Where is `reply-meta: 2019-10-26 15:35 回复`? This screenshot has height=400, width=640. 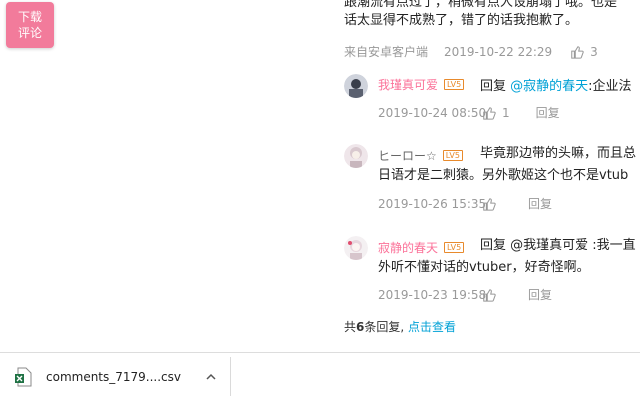 reply-meta: 2019-10-26 15:35 回复 is located at coordinates (465, 203).